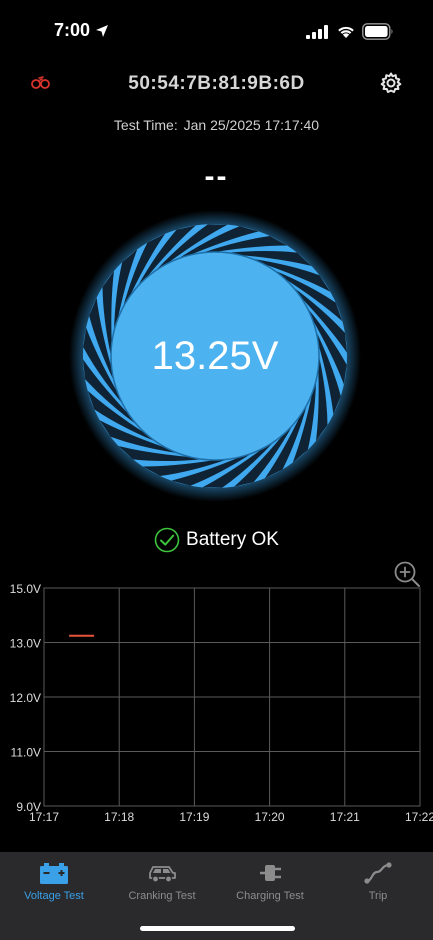  I want to click on check-circle-icon, so click(167, 540).